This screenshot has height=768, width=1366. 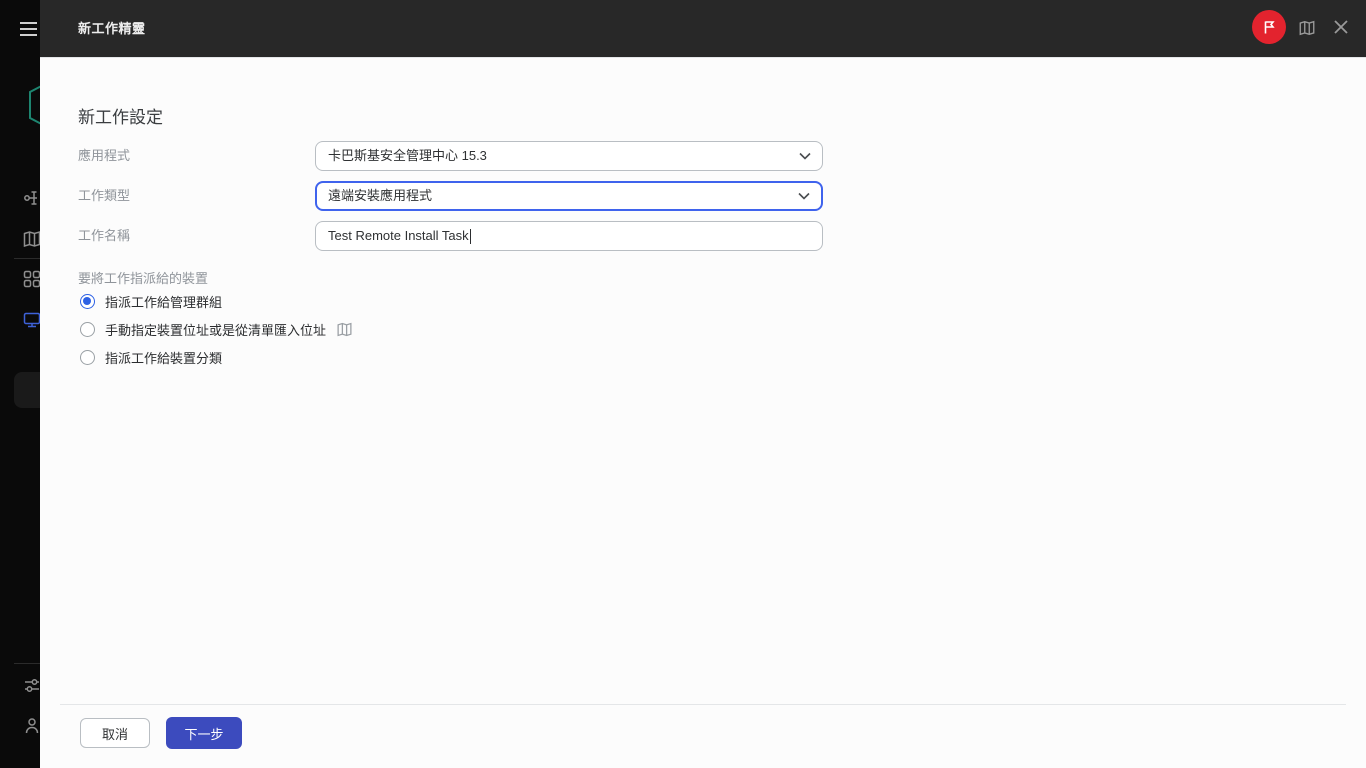 I want to click on task-type-label: 工作類型, so click(x=104, y=195).